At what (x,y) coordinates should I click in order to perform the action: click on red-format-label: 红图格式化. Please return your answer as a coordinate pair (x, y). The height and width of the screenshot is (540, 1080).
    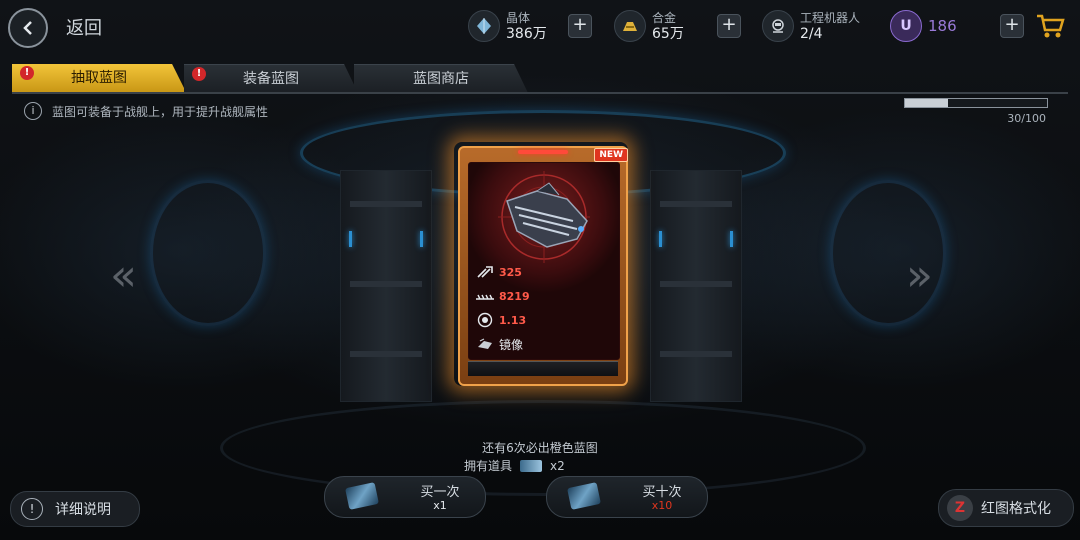
    Looking at the image, I should click on (1016, 509).